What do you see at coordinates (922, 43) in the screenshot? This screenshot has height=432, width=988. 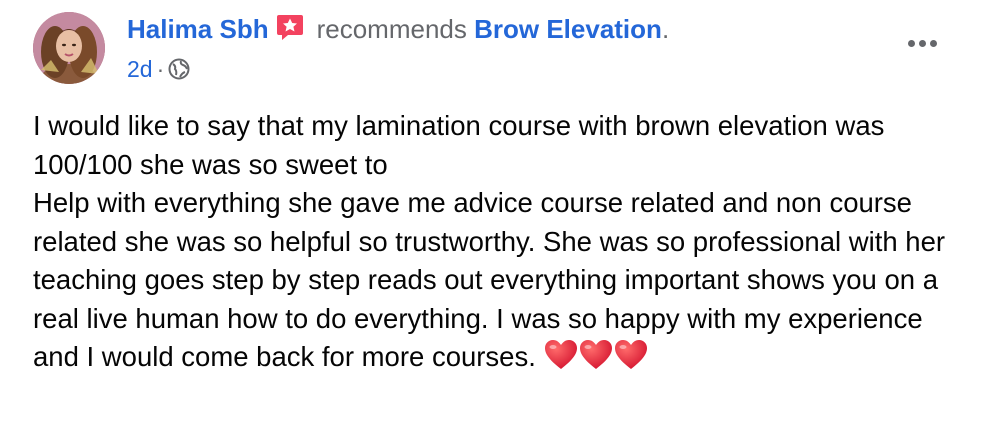 I see `more-options-icon` at bounding box center [922, 43].